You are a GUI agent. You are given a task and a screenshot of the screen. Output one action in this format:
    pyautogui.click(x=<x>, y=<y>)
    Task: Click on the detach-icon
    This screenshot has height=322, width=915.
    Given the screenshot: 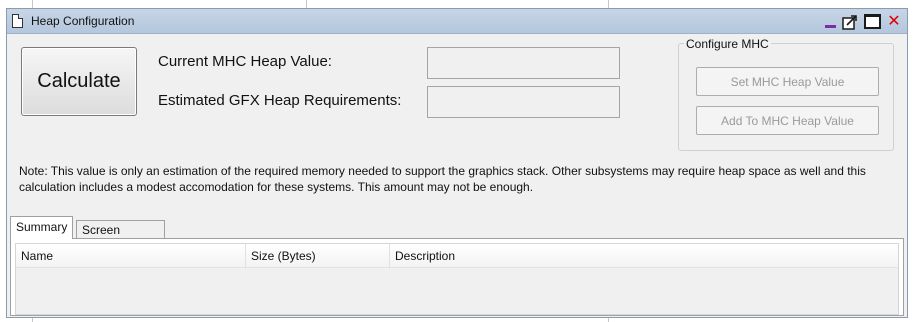 What is the action you would take?
    pyautogui.click(x=850, y=22)
    